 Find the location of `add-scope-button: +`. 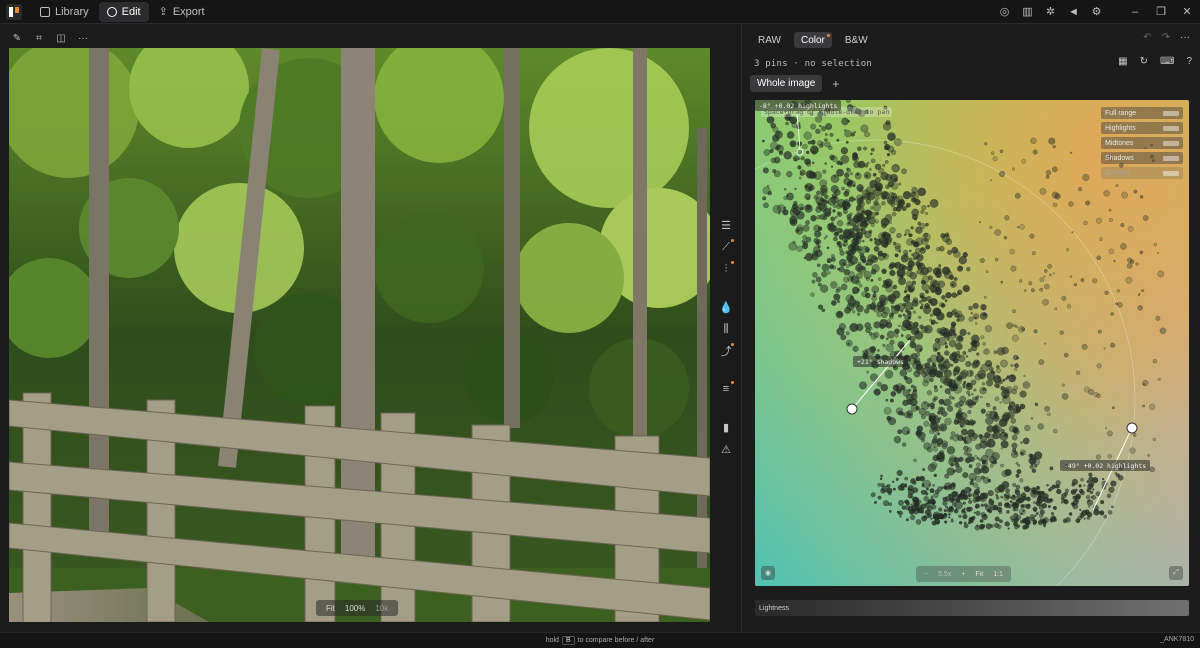

add-scope-button: + is located at coordinates (835, 84).